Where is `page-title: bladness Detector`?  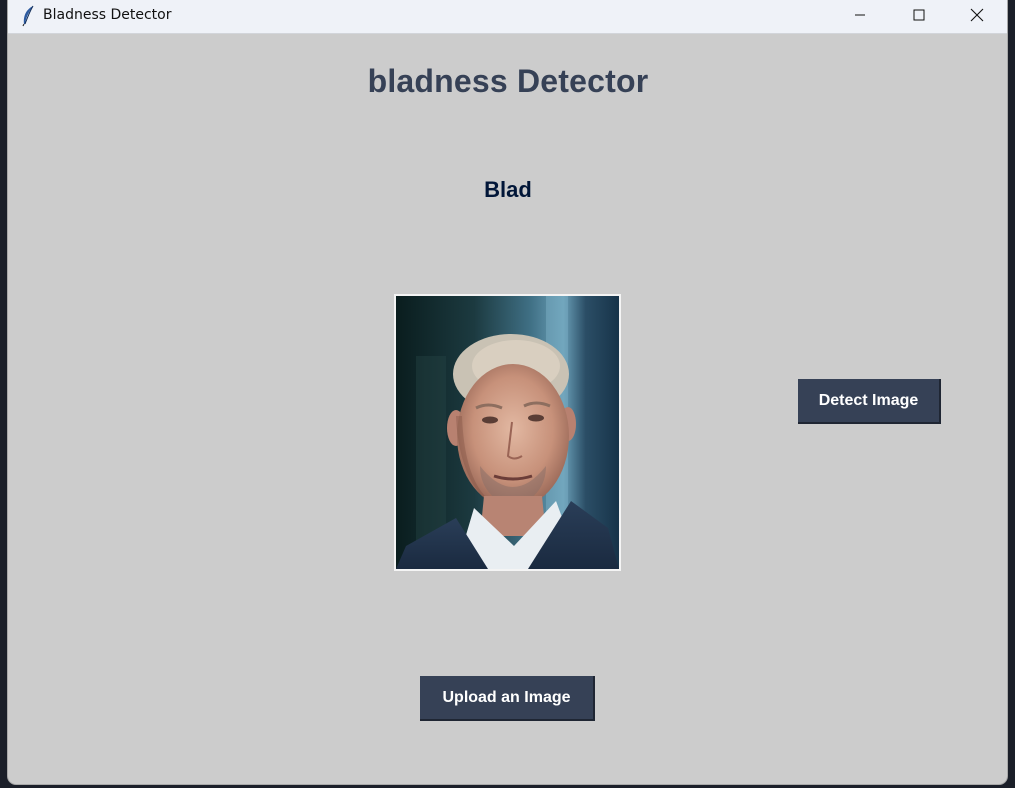 page-title: bladness Detector is located at coordinates (508, 81).